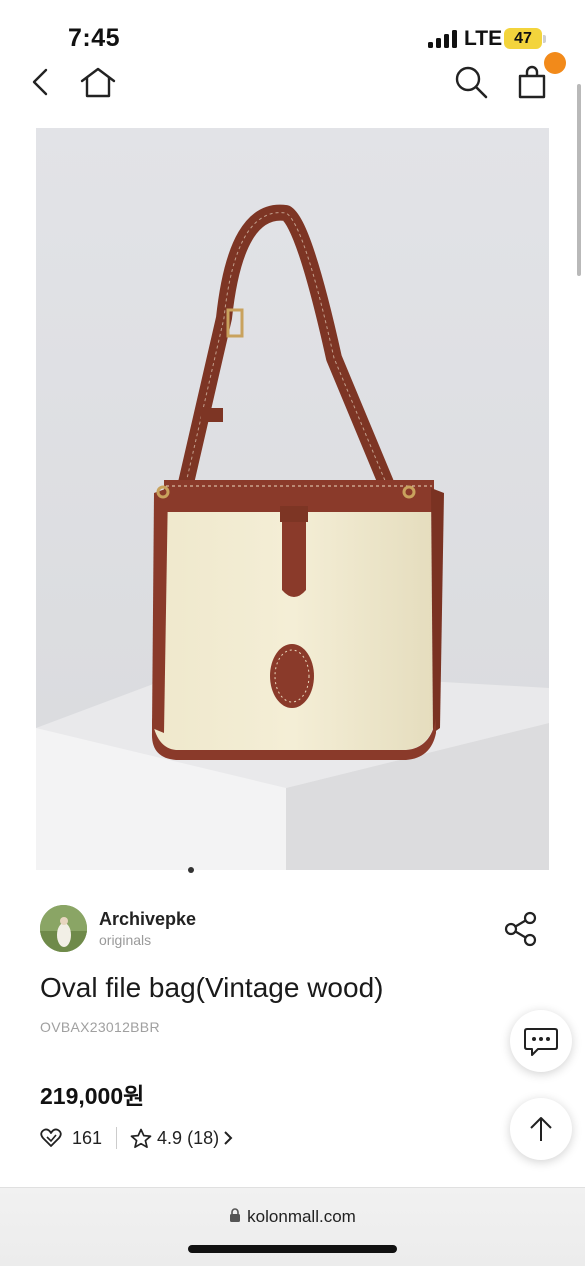 Image resolution: width=585 pixels, height=1266 pixels. What do you see at coordinates (301, 1216) in the screenshot?
I see `url-text: kolonmall.com` at bounding box center [301, 1216].